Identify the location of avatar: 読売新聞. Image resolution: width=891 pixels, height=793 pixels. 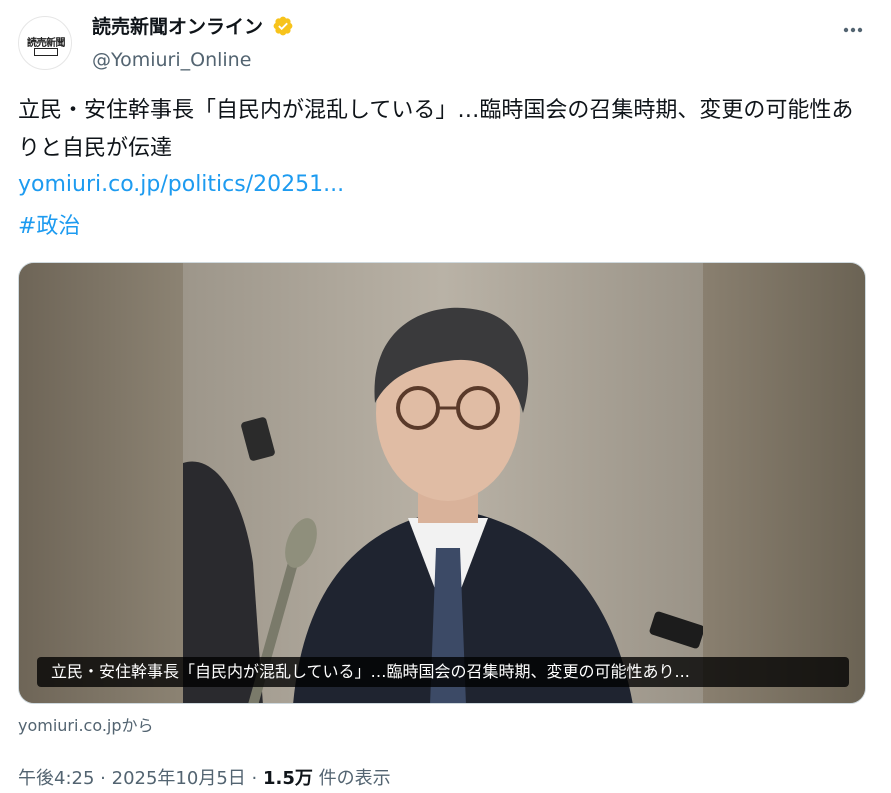
(45, 43).